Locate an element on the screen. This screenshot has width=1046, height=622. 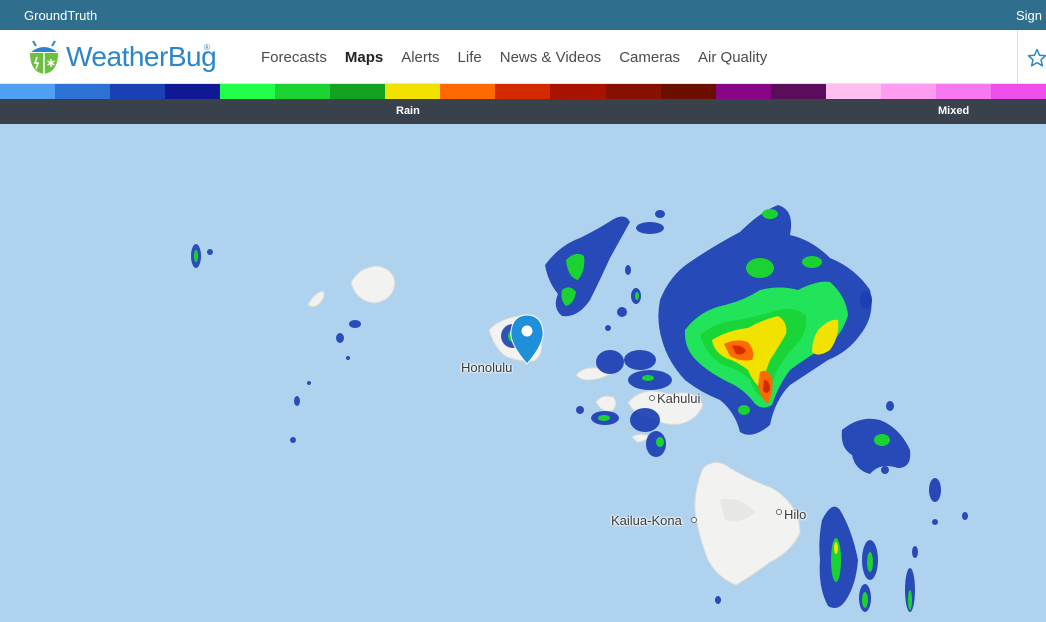
star-icon is located at coordinates (1036, 57).